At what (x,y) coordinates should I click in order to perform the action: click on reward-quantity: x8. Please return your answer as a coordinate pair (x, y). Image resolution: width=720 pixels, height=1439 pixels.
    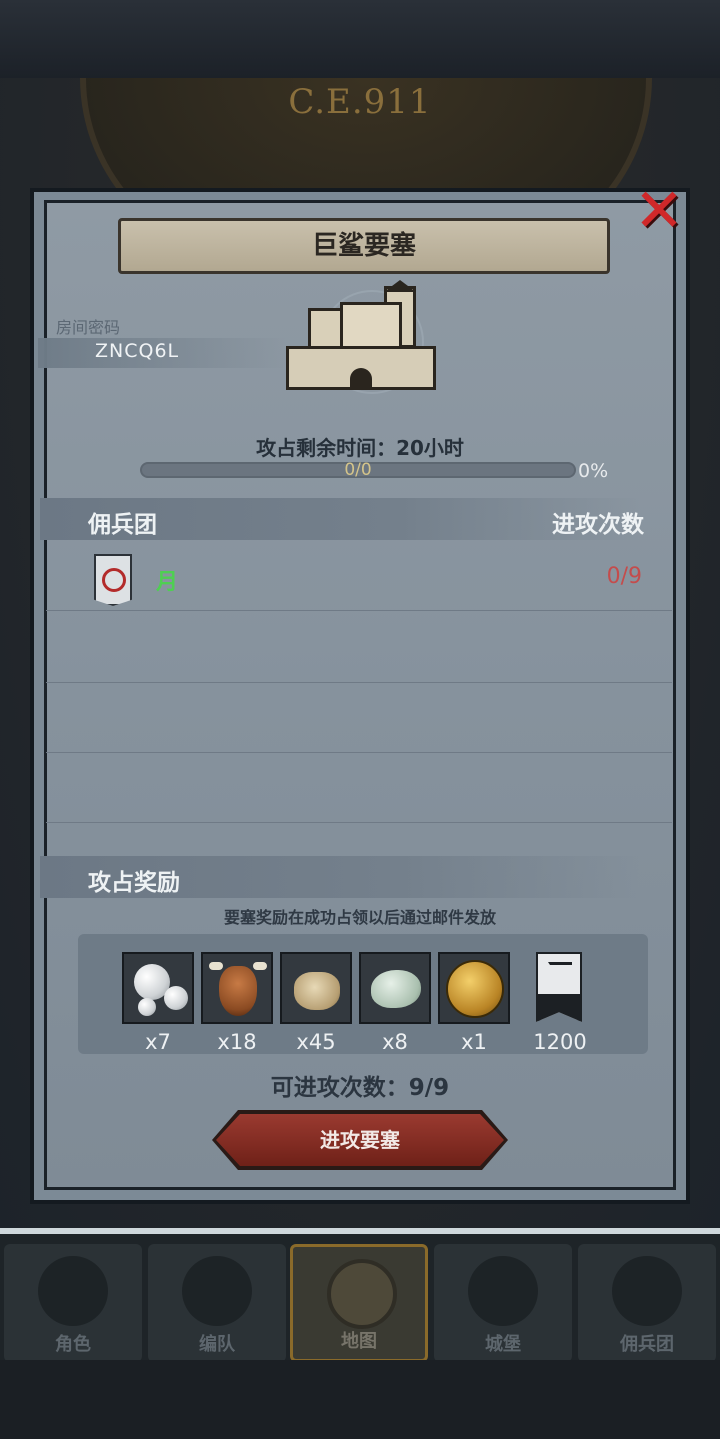
    Looking at the image, I should click on (395, 1042).